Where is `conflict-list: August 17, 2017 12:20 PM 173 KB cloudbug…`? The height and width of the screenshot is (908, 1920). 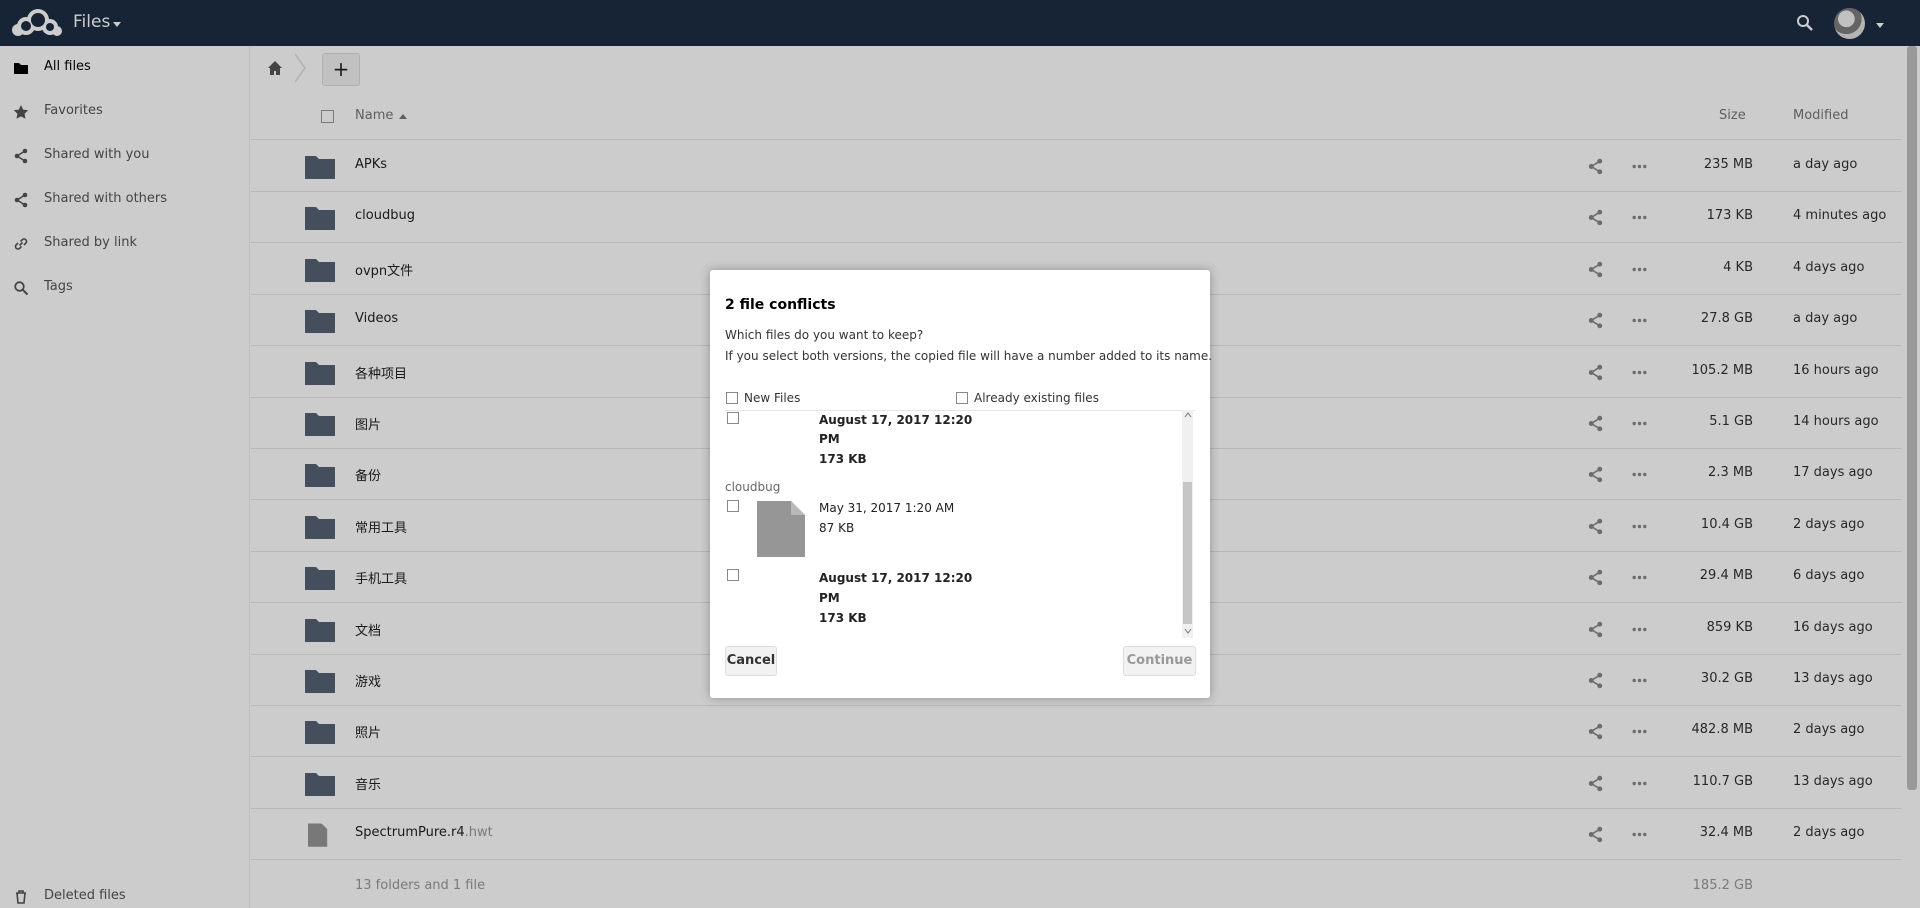
conflict-list: August 17, 2017 12:20 PM 173 KB cloudbug… is located at coordinates (960, 524).